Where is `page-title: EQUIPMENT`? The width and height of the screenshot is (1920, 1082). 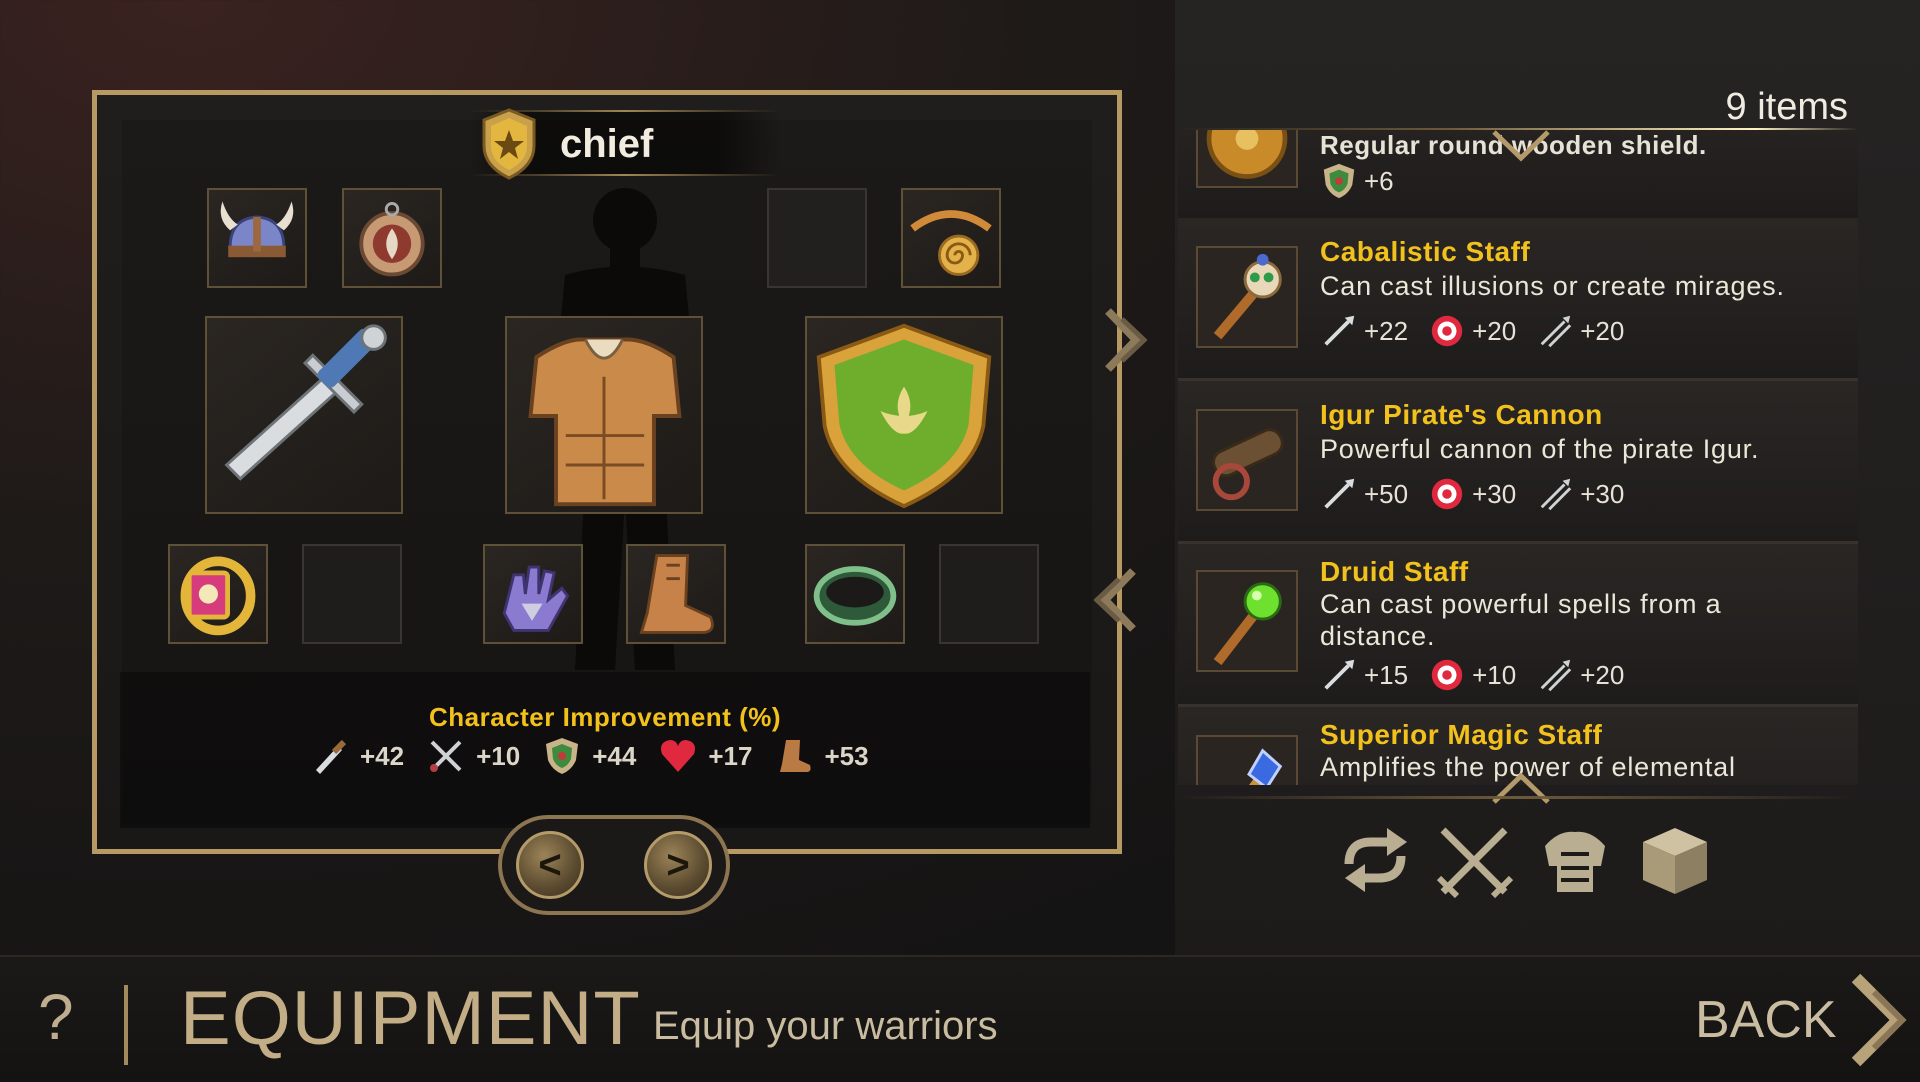
page-title: EQUIPMENT is located at coordinates (410, 1018).